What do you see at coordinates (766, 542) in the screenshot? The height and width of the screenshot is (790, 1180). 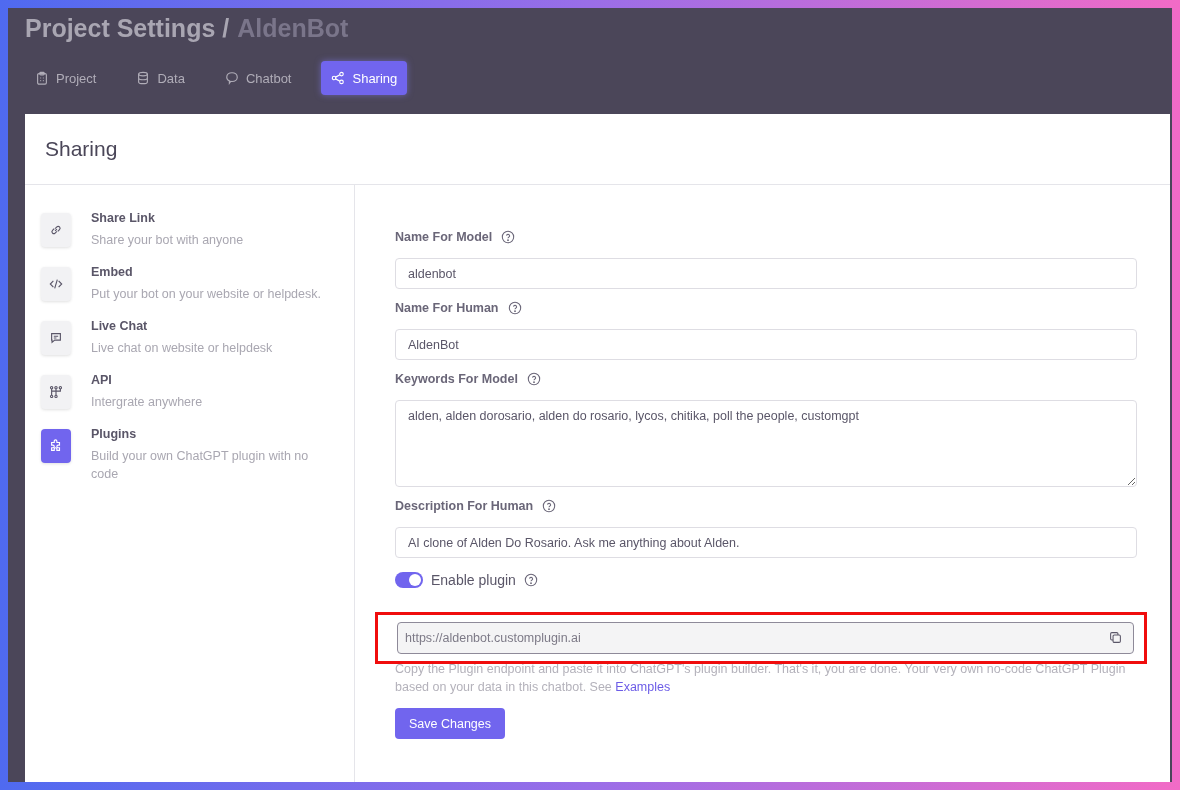 I see `input-field: AI clone of Alden Do Rosario. Ask me anything about Alden.` at bounding box center [766, 542].